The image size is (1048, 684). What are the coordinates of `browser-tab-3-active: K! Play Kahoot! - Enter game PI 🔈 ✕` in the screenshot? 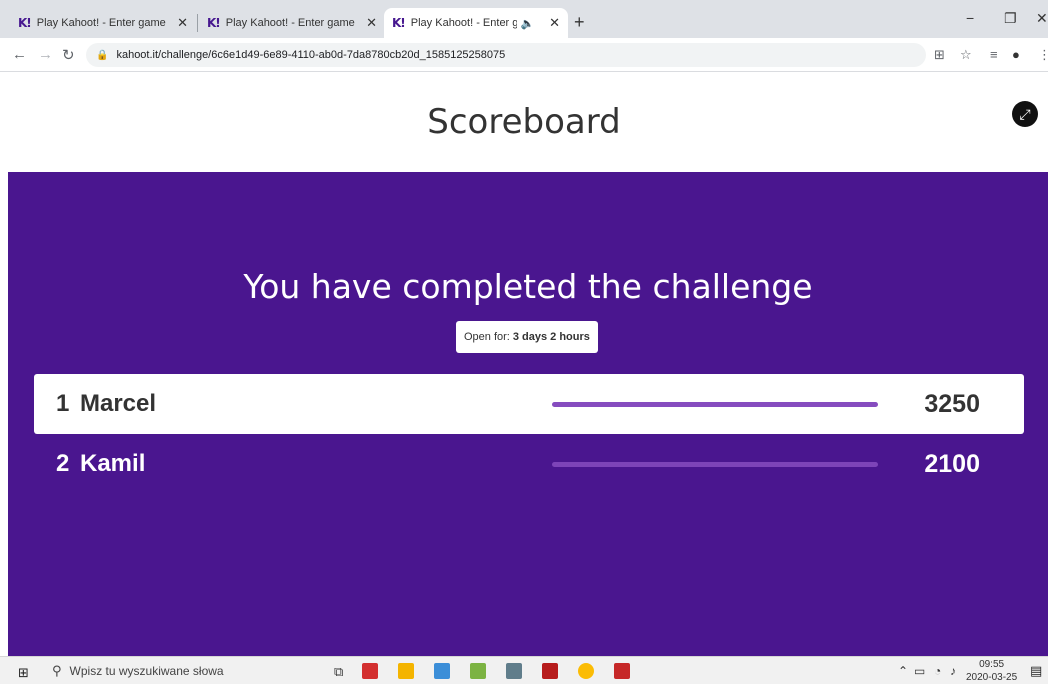 It's located at (476, 23).